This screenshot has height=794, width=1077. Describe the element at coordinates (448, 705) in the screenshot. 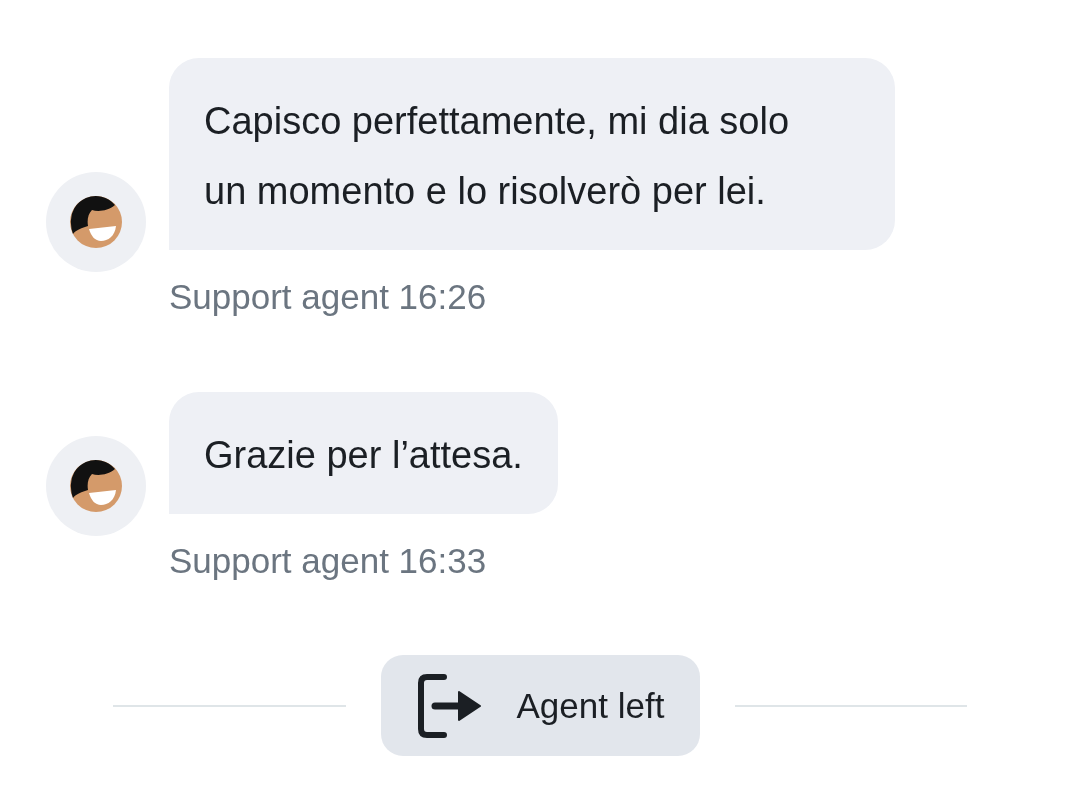

I see `exit-arrow-icon` at that location.